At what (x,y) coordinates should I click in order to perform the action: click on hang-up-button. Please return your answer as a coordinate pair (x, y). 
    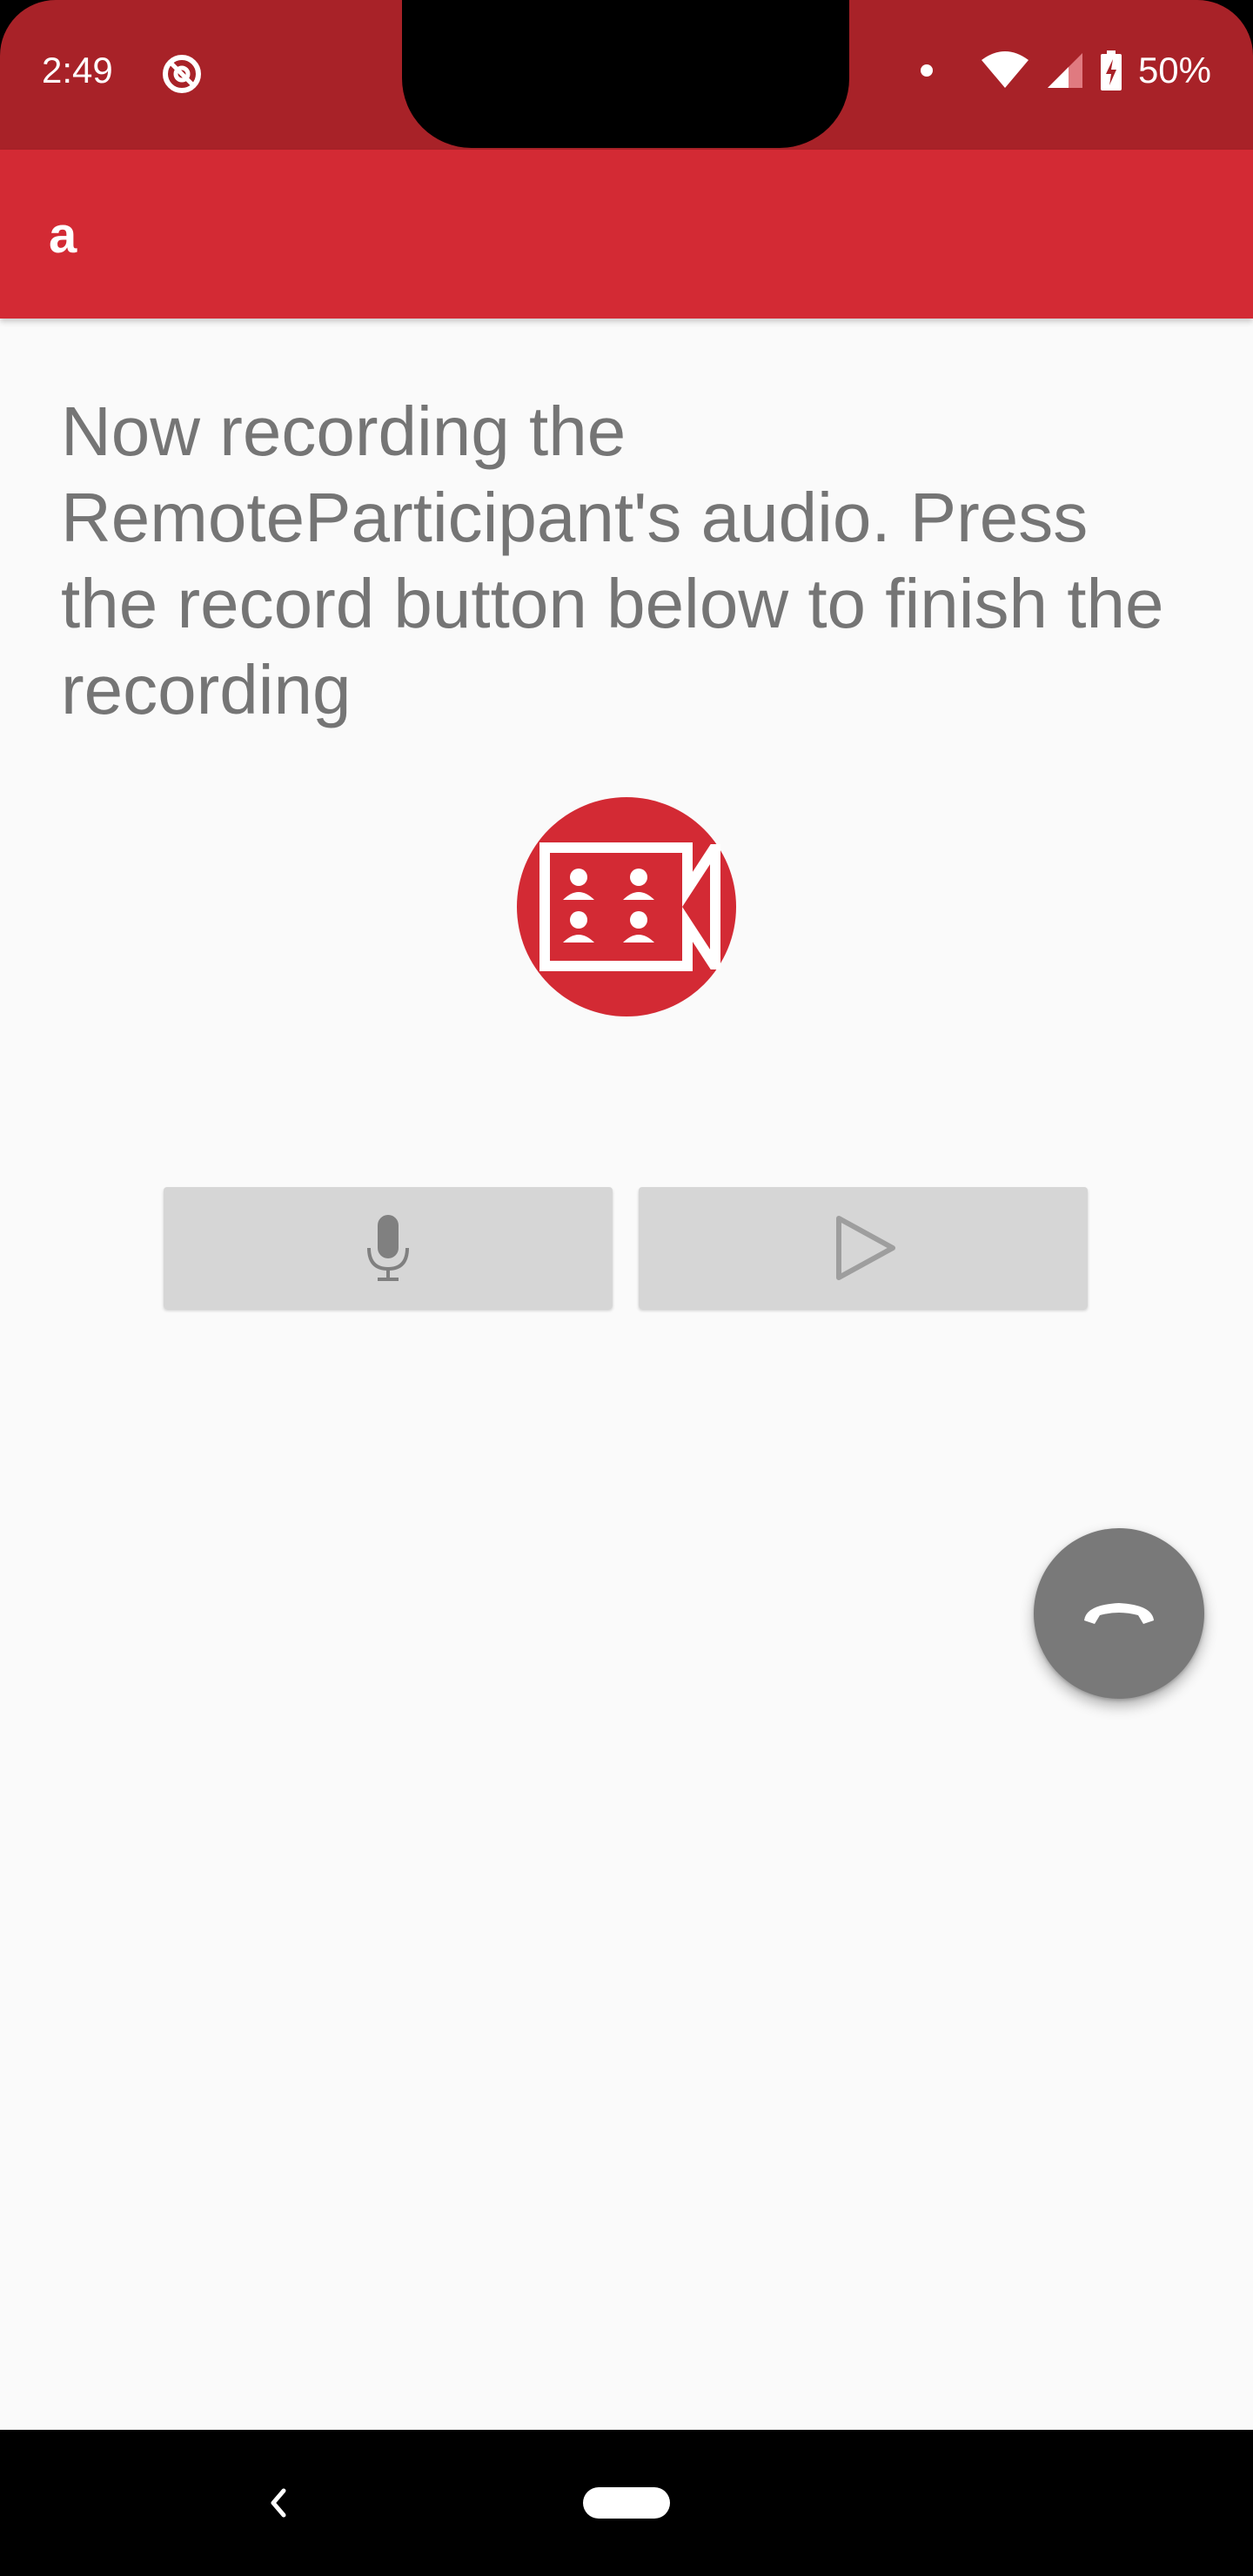
    Looking at the image, I should click on (1119, 1614).